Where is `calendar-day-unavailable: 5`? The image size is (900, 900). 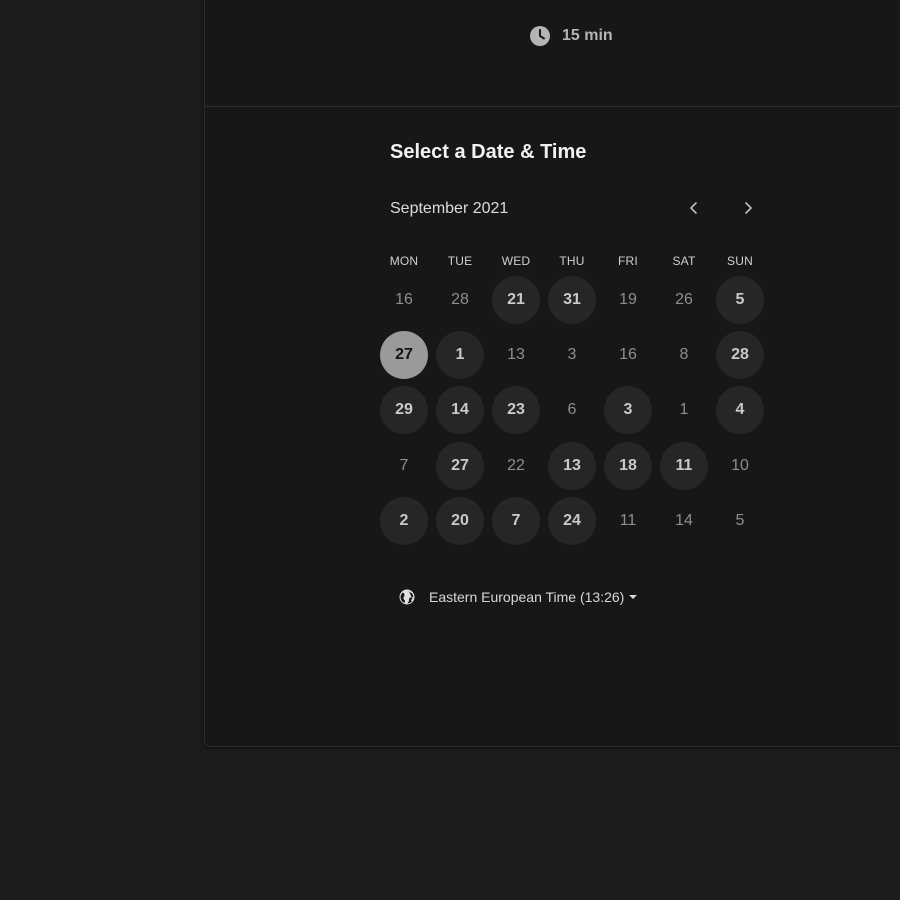
calendar-day-unavailable: 5 is located at coordinates (740, 520).